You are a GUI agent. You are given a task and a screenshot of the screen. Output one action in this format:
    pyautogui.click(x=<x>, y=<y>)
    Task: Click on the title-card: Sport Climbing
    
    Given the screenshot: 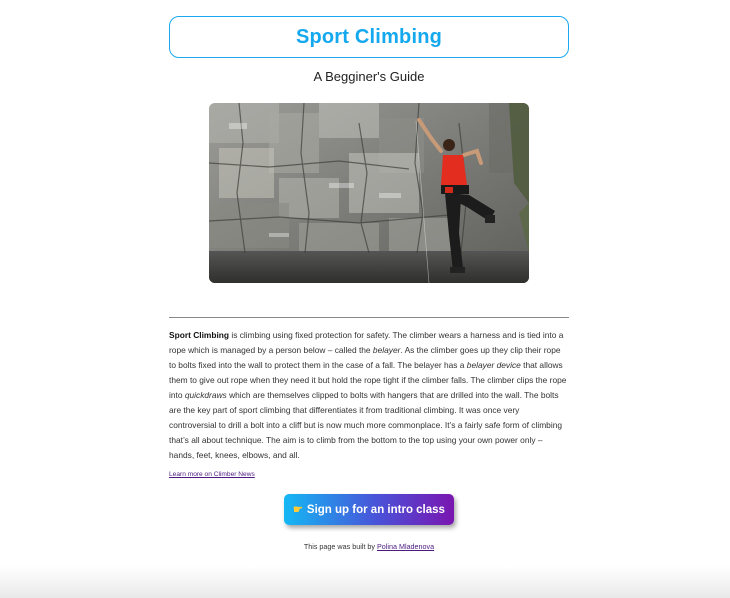 What is the action you would take?
    pyautogui.click(x=369, y=37)
    